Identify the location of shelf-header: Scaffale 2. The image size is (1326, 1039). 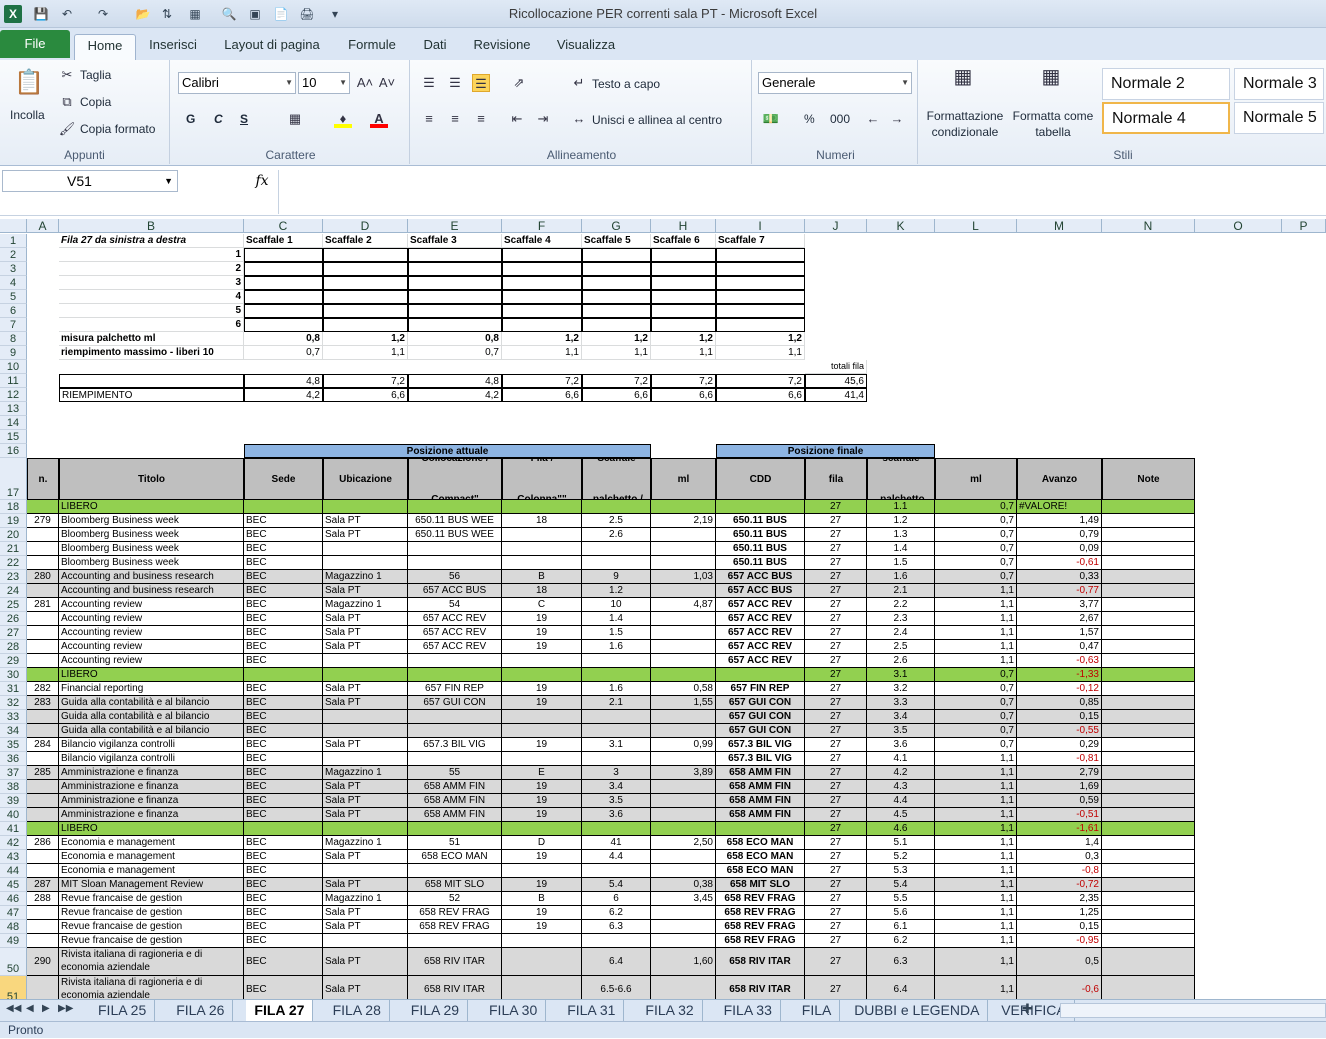
(365, 241).